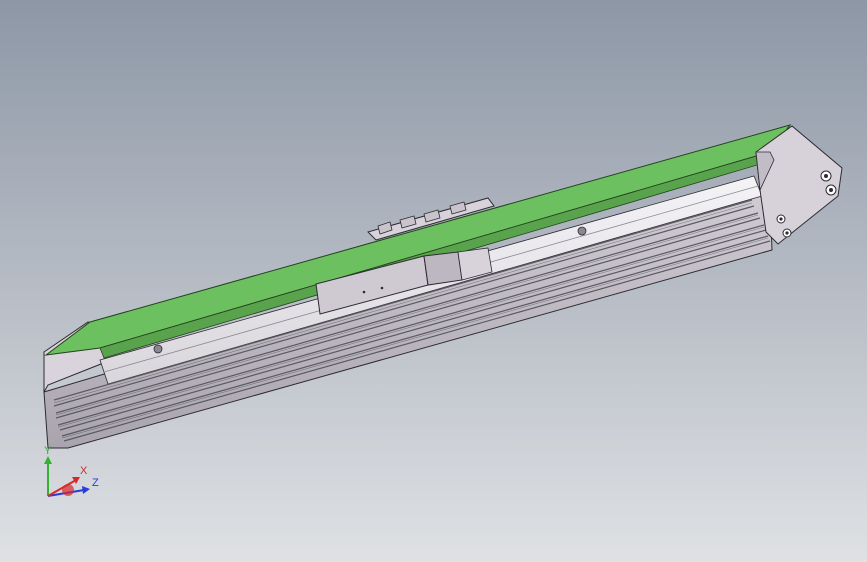 The image size is (867, 562). Describe the element at coordinates (158, 349) in the screenshot. I see `rail-bolt-left` at that location.